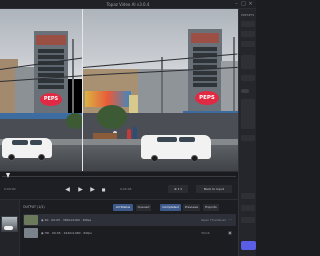  Describe the element at coordinates (213, 220) in the screenshot. I see `output-size: Open Thumbnail` at that location.